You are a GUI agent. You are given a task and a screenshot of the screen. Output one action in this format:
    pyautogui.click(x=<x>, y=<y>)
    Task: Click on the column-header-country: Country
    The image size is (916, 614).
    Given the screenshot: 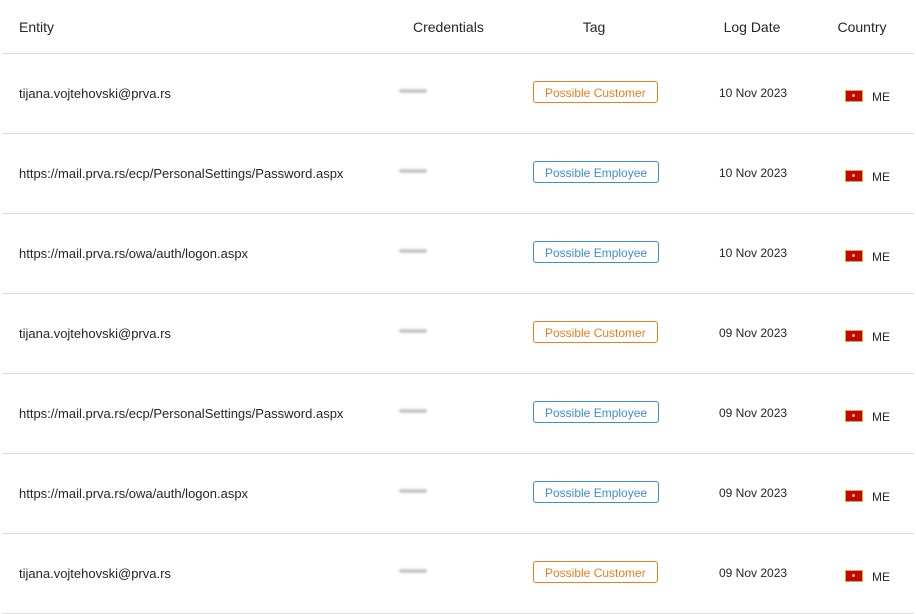 What is the action you would take?
    pyautogui.click(x=862, y=27)
    